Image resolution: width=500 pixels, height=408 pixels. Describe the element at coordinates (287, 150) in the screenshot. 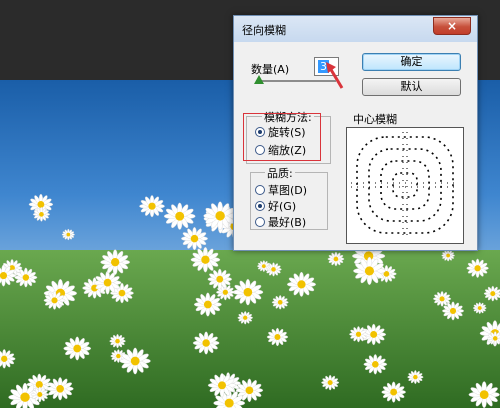

I see `method-zoom-label: 缩放(Z)` at that location.